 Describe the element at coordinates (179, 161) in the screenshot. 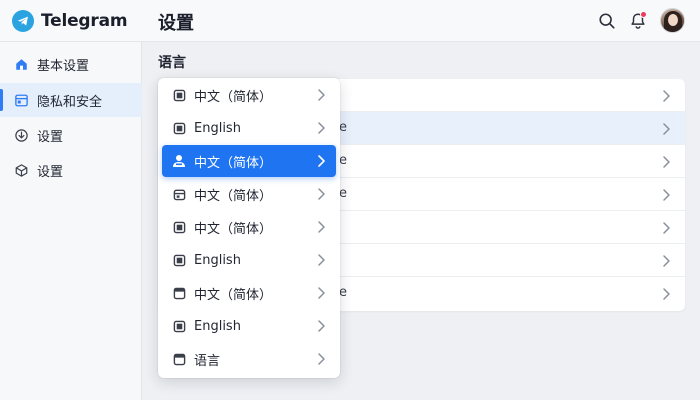

I see `user-group-icon` at that location.